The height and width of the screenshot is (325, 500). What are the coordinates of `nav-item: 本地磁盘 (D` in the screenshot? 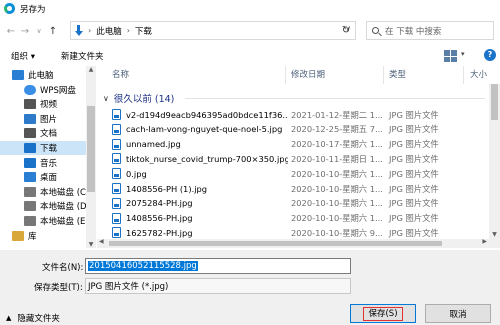 It's located at (48, 206).